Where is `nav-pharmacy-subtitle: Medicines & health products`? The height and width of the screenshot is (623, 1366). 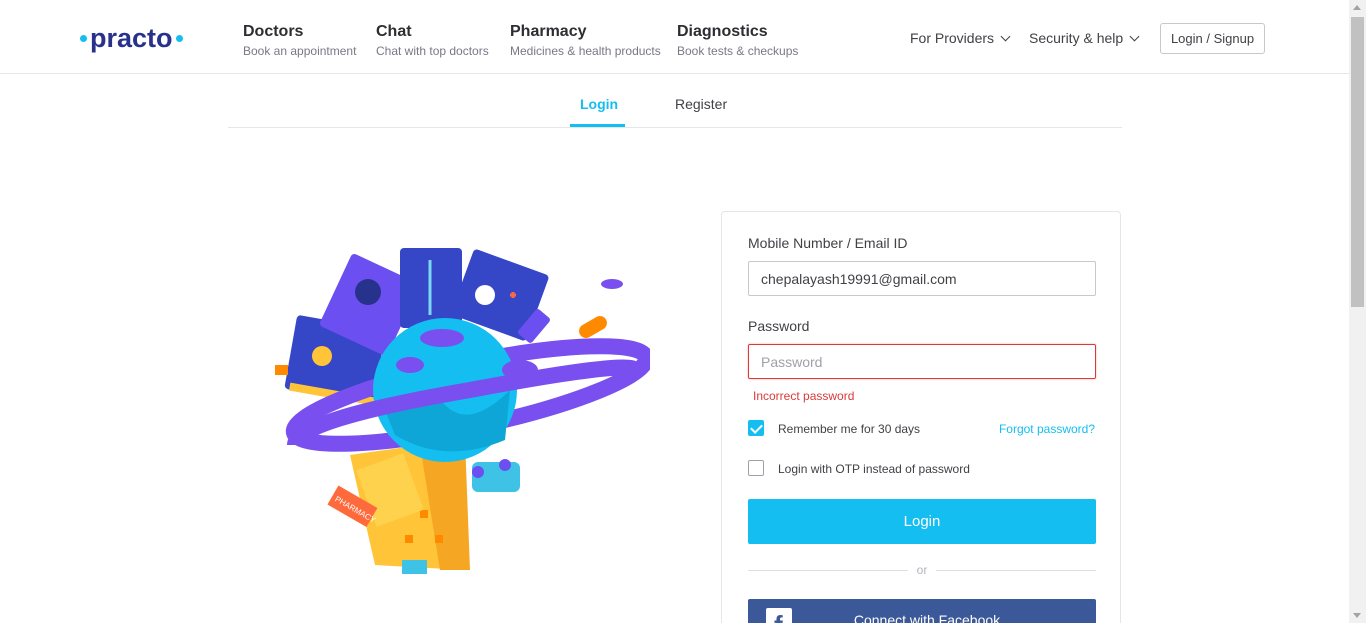 nav-pharmacy-subtitle: Medicines & health products is located at coordinates (585, 51).